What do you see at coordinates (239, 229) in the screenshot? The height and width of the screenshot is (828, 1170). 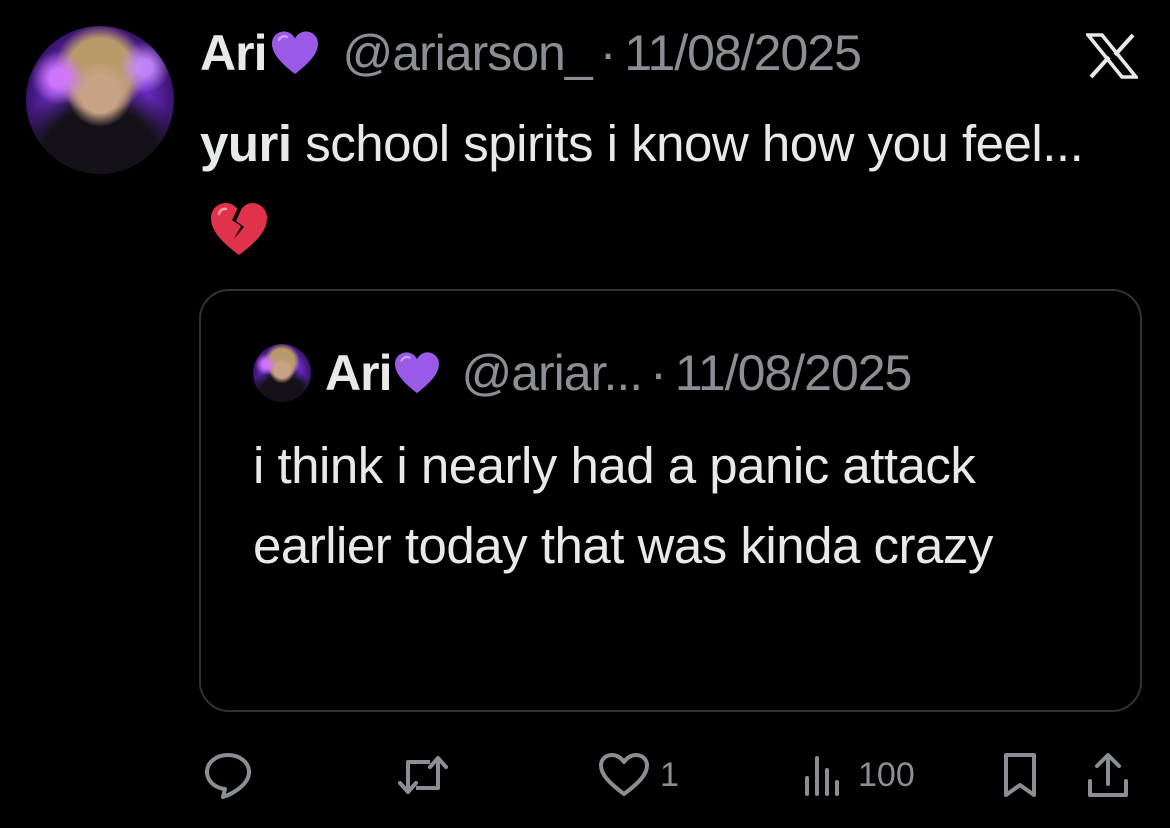 I see `broken-heart-icon` at bounding box center [239, 229].